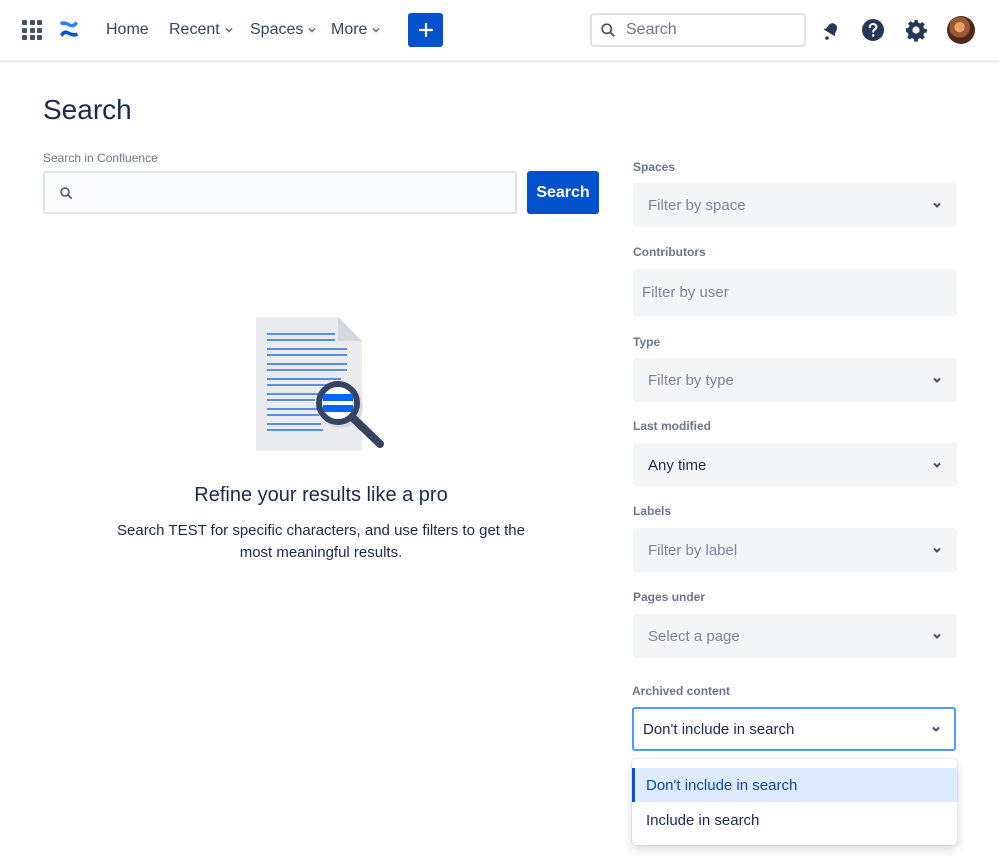 The width and height of the screenshot is (999, 861). Describe the element at coordinates (693, 550) in the screenshot. I see `filter-labels-value: Filter by label` at that location.